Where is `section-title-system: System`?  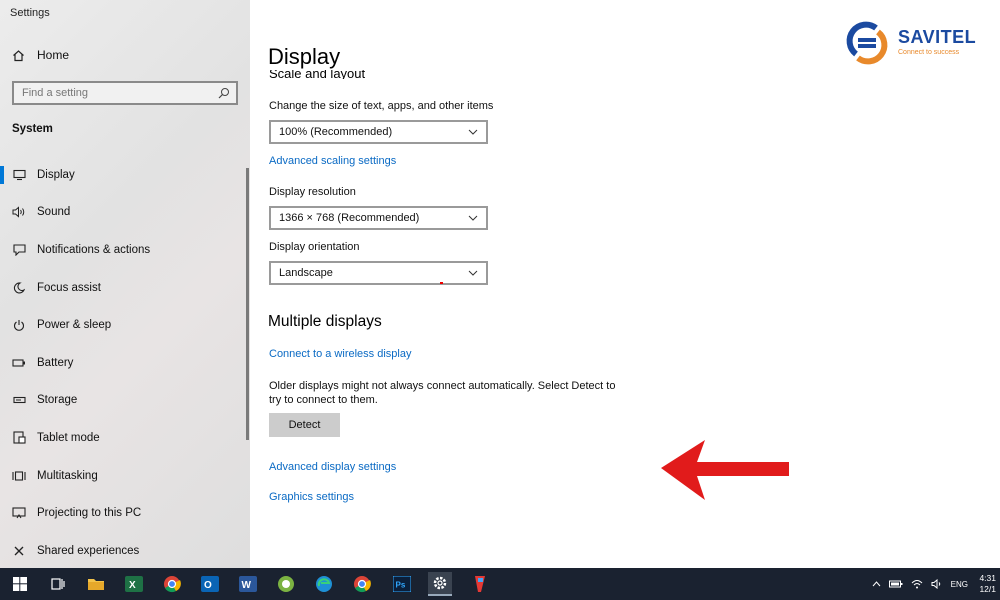 section-title-system: System is located at coordinates (32, 129).